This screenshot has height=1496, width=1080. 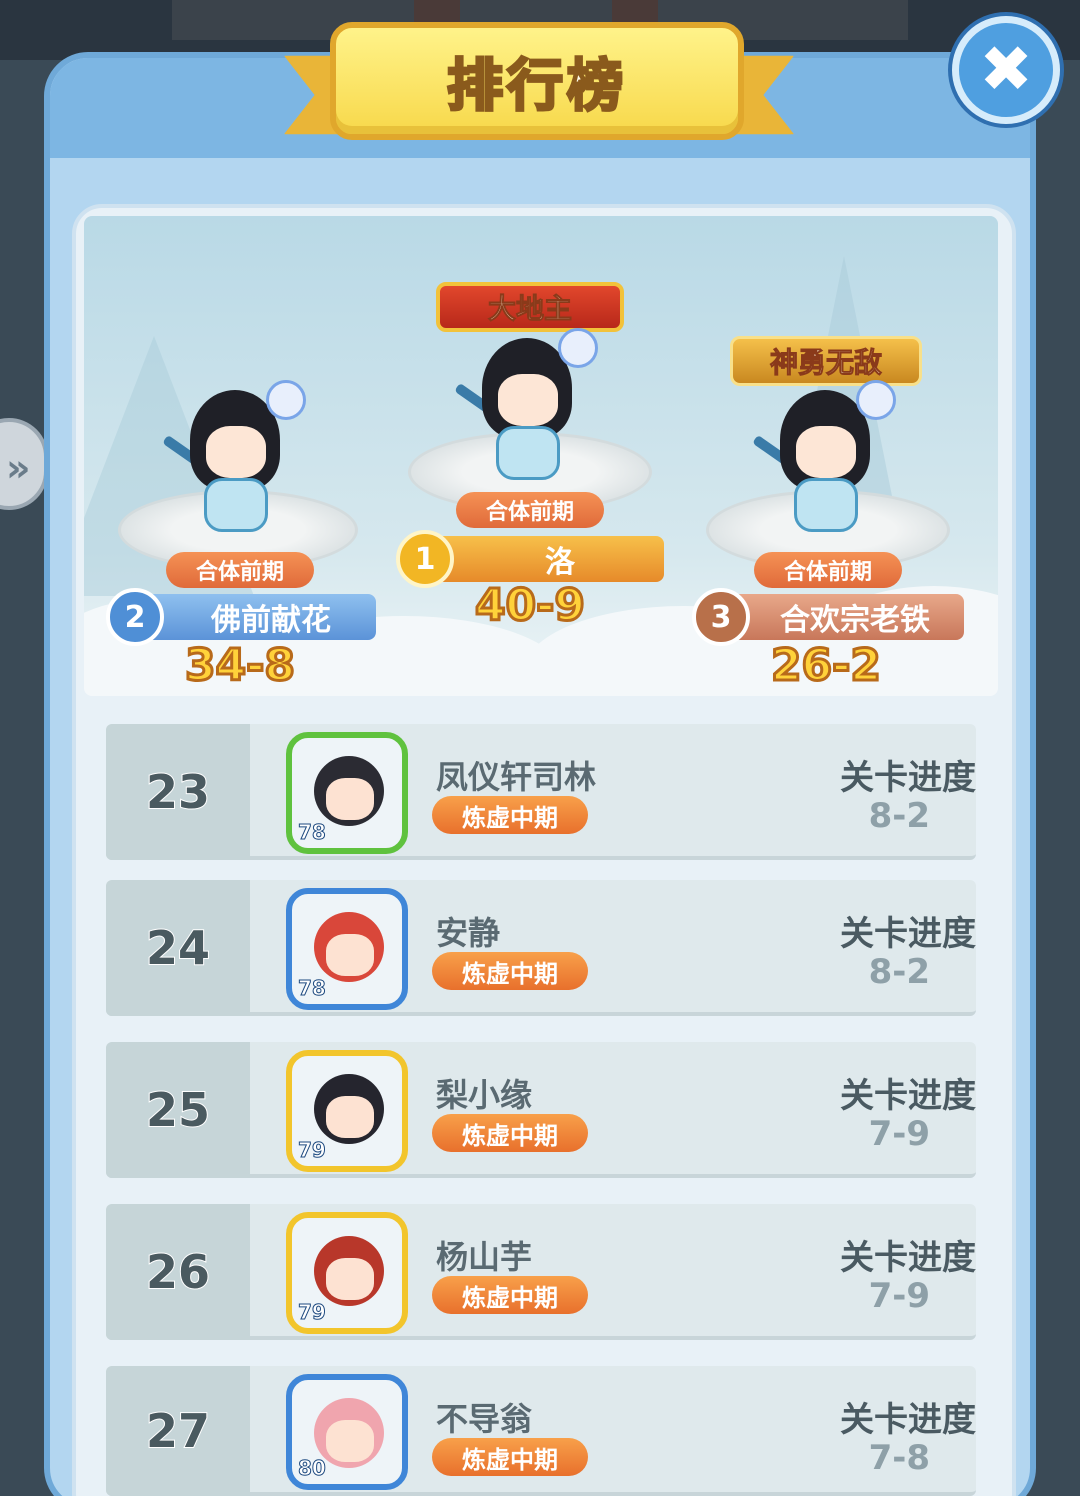 I want to click on hero-second, so click(x=234, y=460).